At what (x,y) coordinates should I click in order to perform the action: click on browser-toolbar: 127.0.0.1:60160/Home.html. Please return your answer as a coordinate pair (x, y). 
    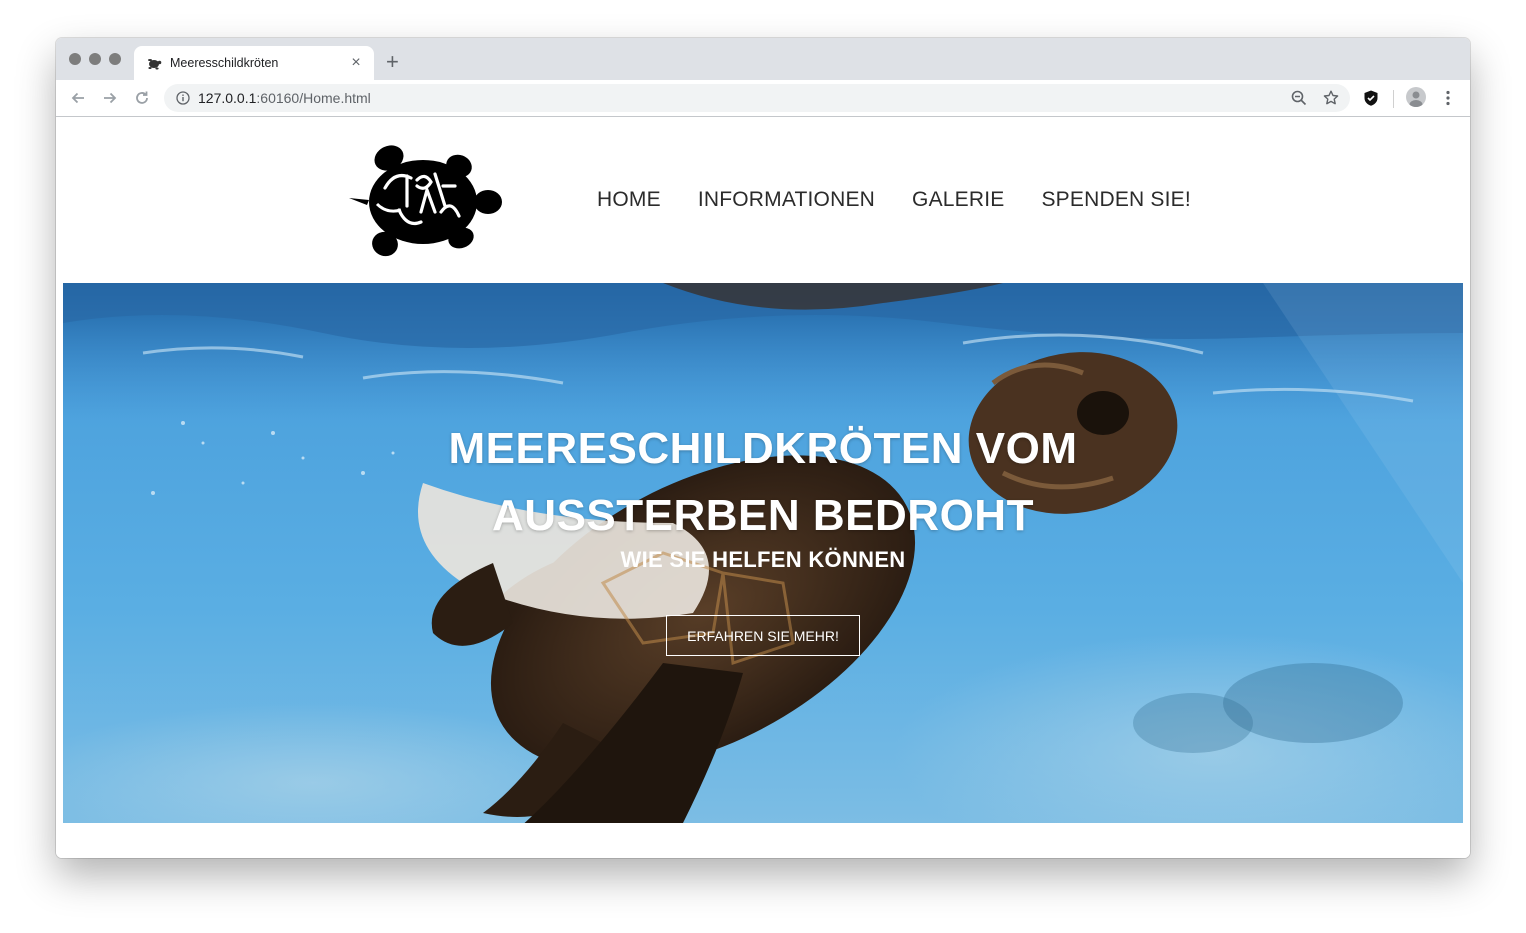
    Looking at the image, I should click on (763, 98).